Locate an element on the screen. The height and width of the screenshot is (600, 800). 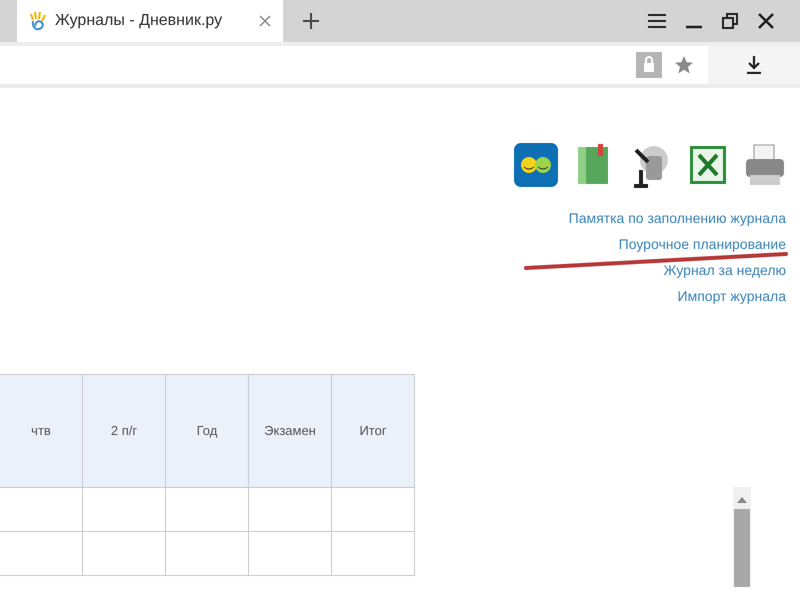
star-icon is located at coordinates (684, 65).